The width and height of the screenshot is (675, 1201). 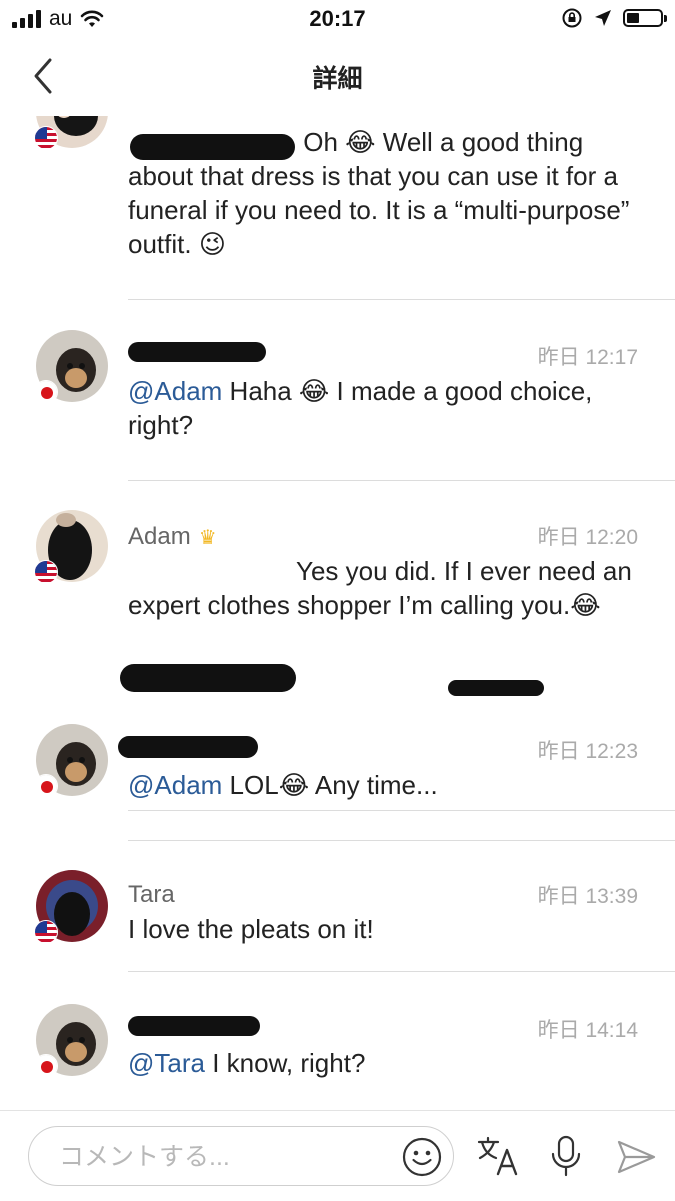 I want to click on status-bar: au 20:17, so click(x=337, y=20).